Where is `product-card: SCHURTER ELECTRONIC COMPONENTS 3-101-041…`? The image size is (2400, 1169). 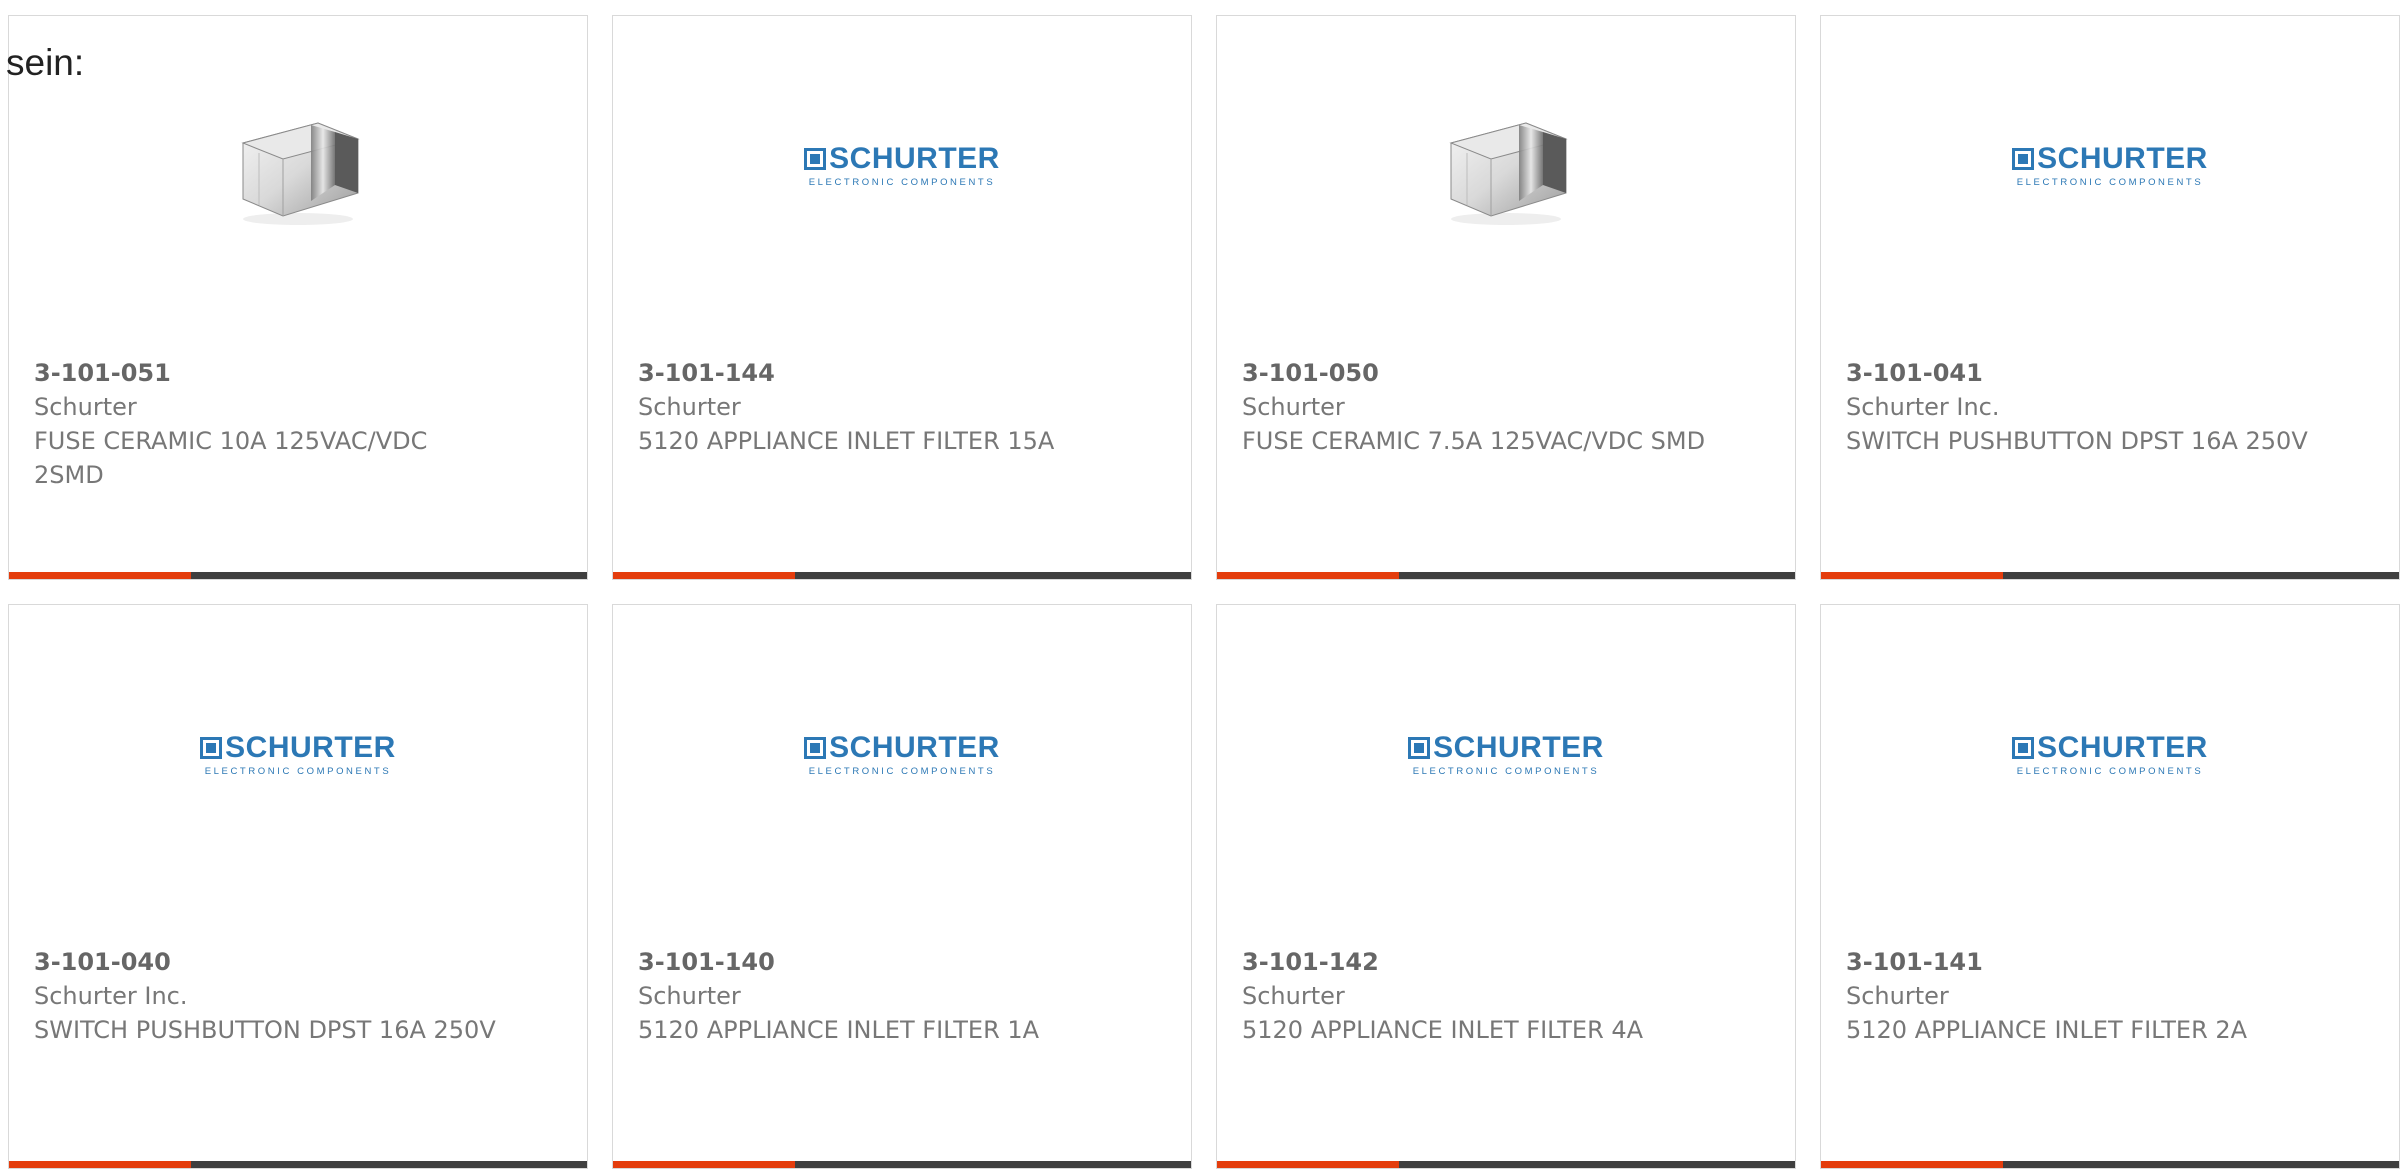 product-card: SCHURTER ELECTRONIC COMPONENTS 3-101-041… is located at coordinates (2110, 297).